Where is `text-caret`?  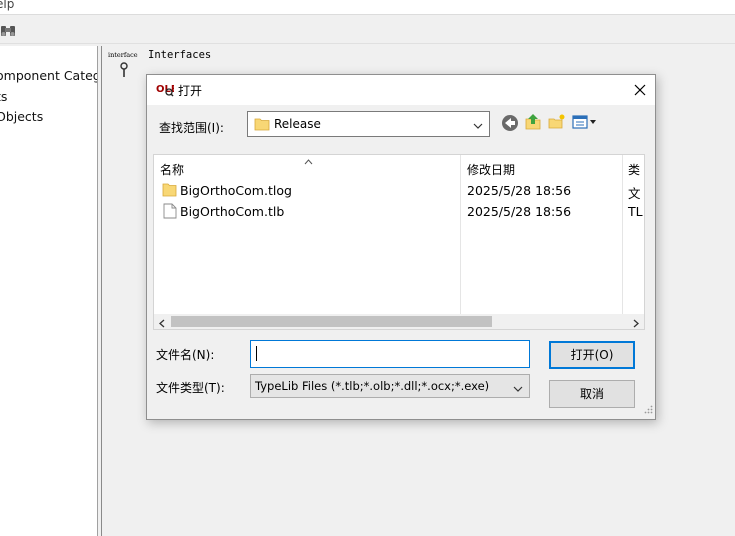 text-caret is located at coordinates (256, 353).